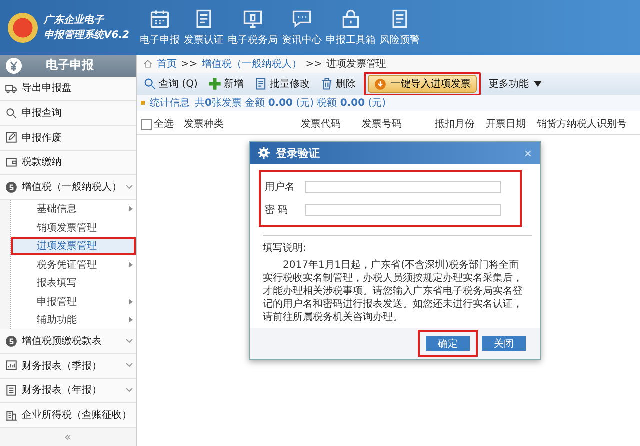 This screenshot has height=446, width=640. Describe the element at coordinates (68, 66) in the screenshot. I see `sidebar-header: 电子申报` at that location.